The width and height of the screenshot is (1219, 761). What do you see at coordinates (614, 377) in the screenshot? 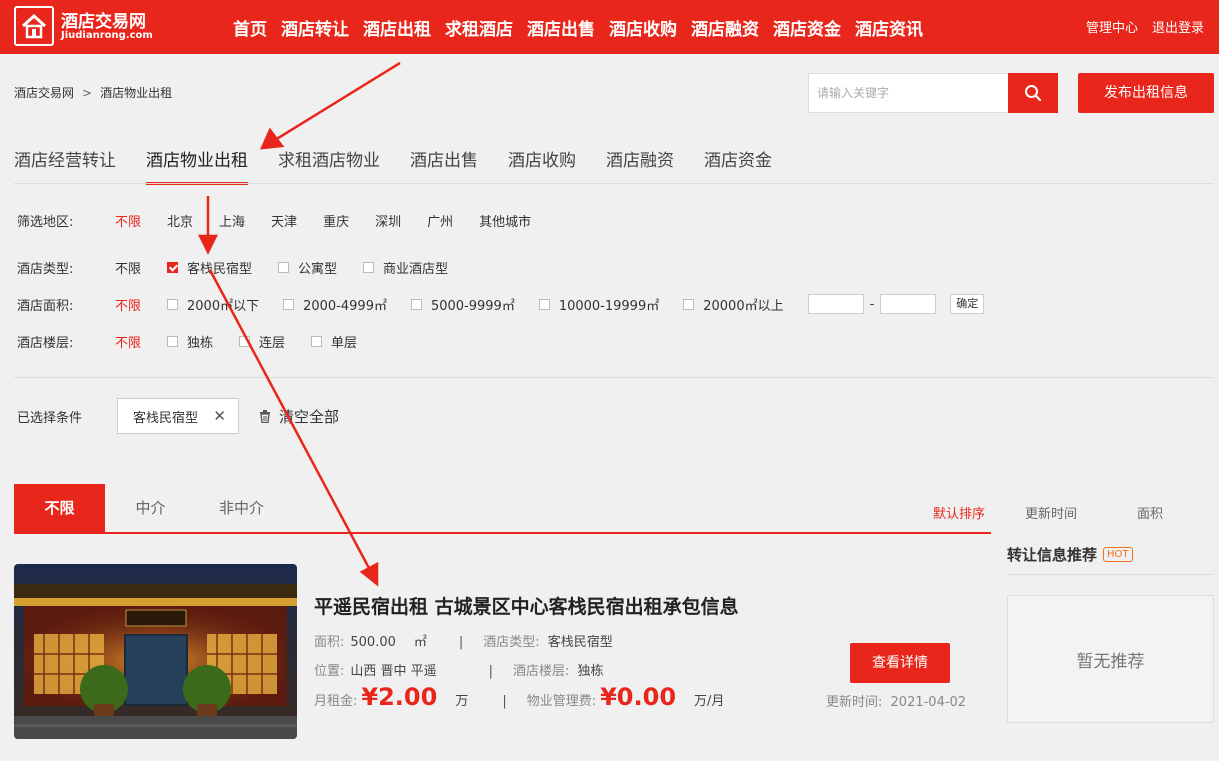
I see `filter-divider` at bounding box center [614, 377].